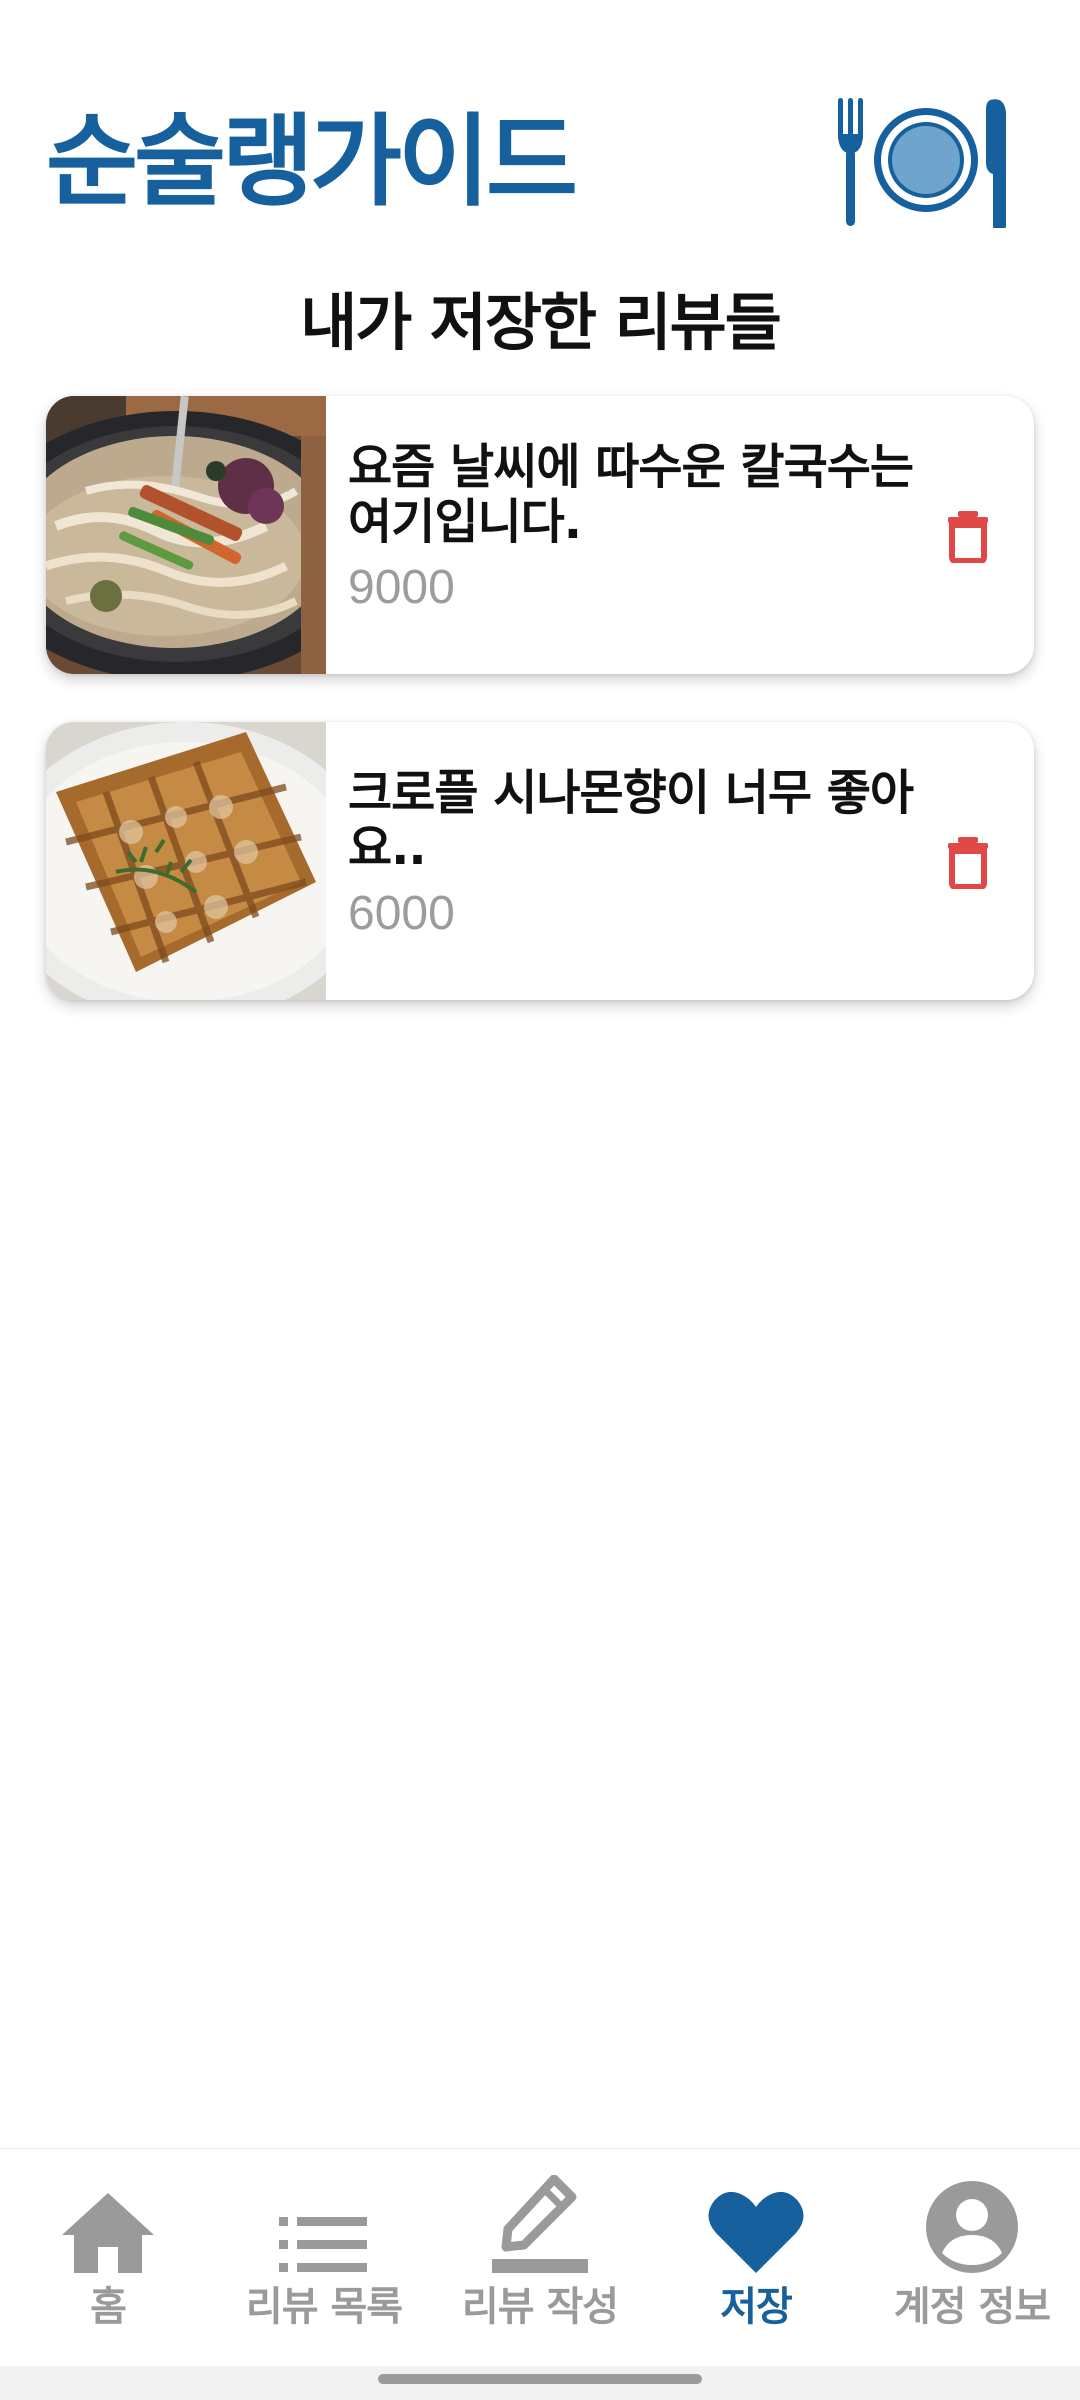 The image size is (1080, 2400). What do you see at coordinates (631, 821) in the screenshot?
I see `review-title: 크로플 시나몬향이 너무 좋아요..` at bounding box center [631, 821].